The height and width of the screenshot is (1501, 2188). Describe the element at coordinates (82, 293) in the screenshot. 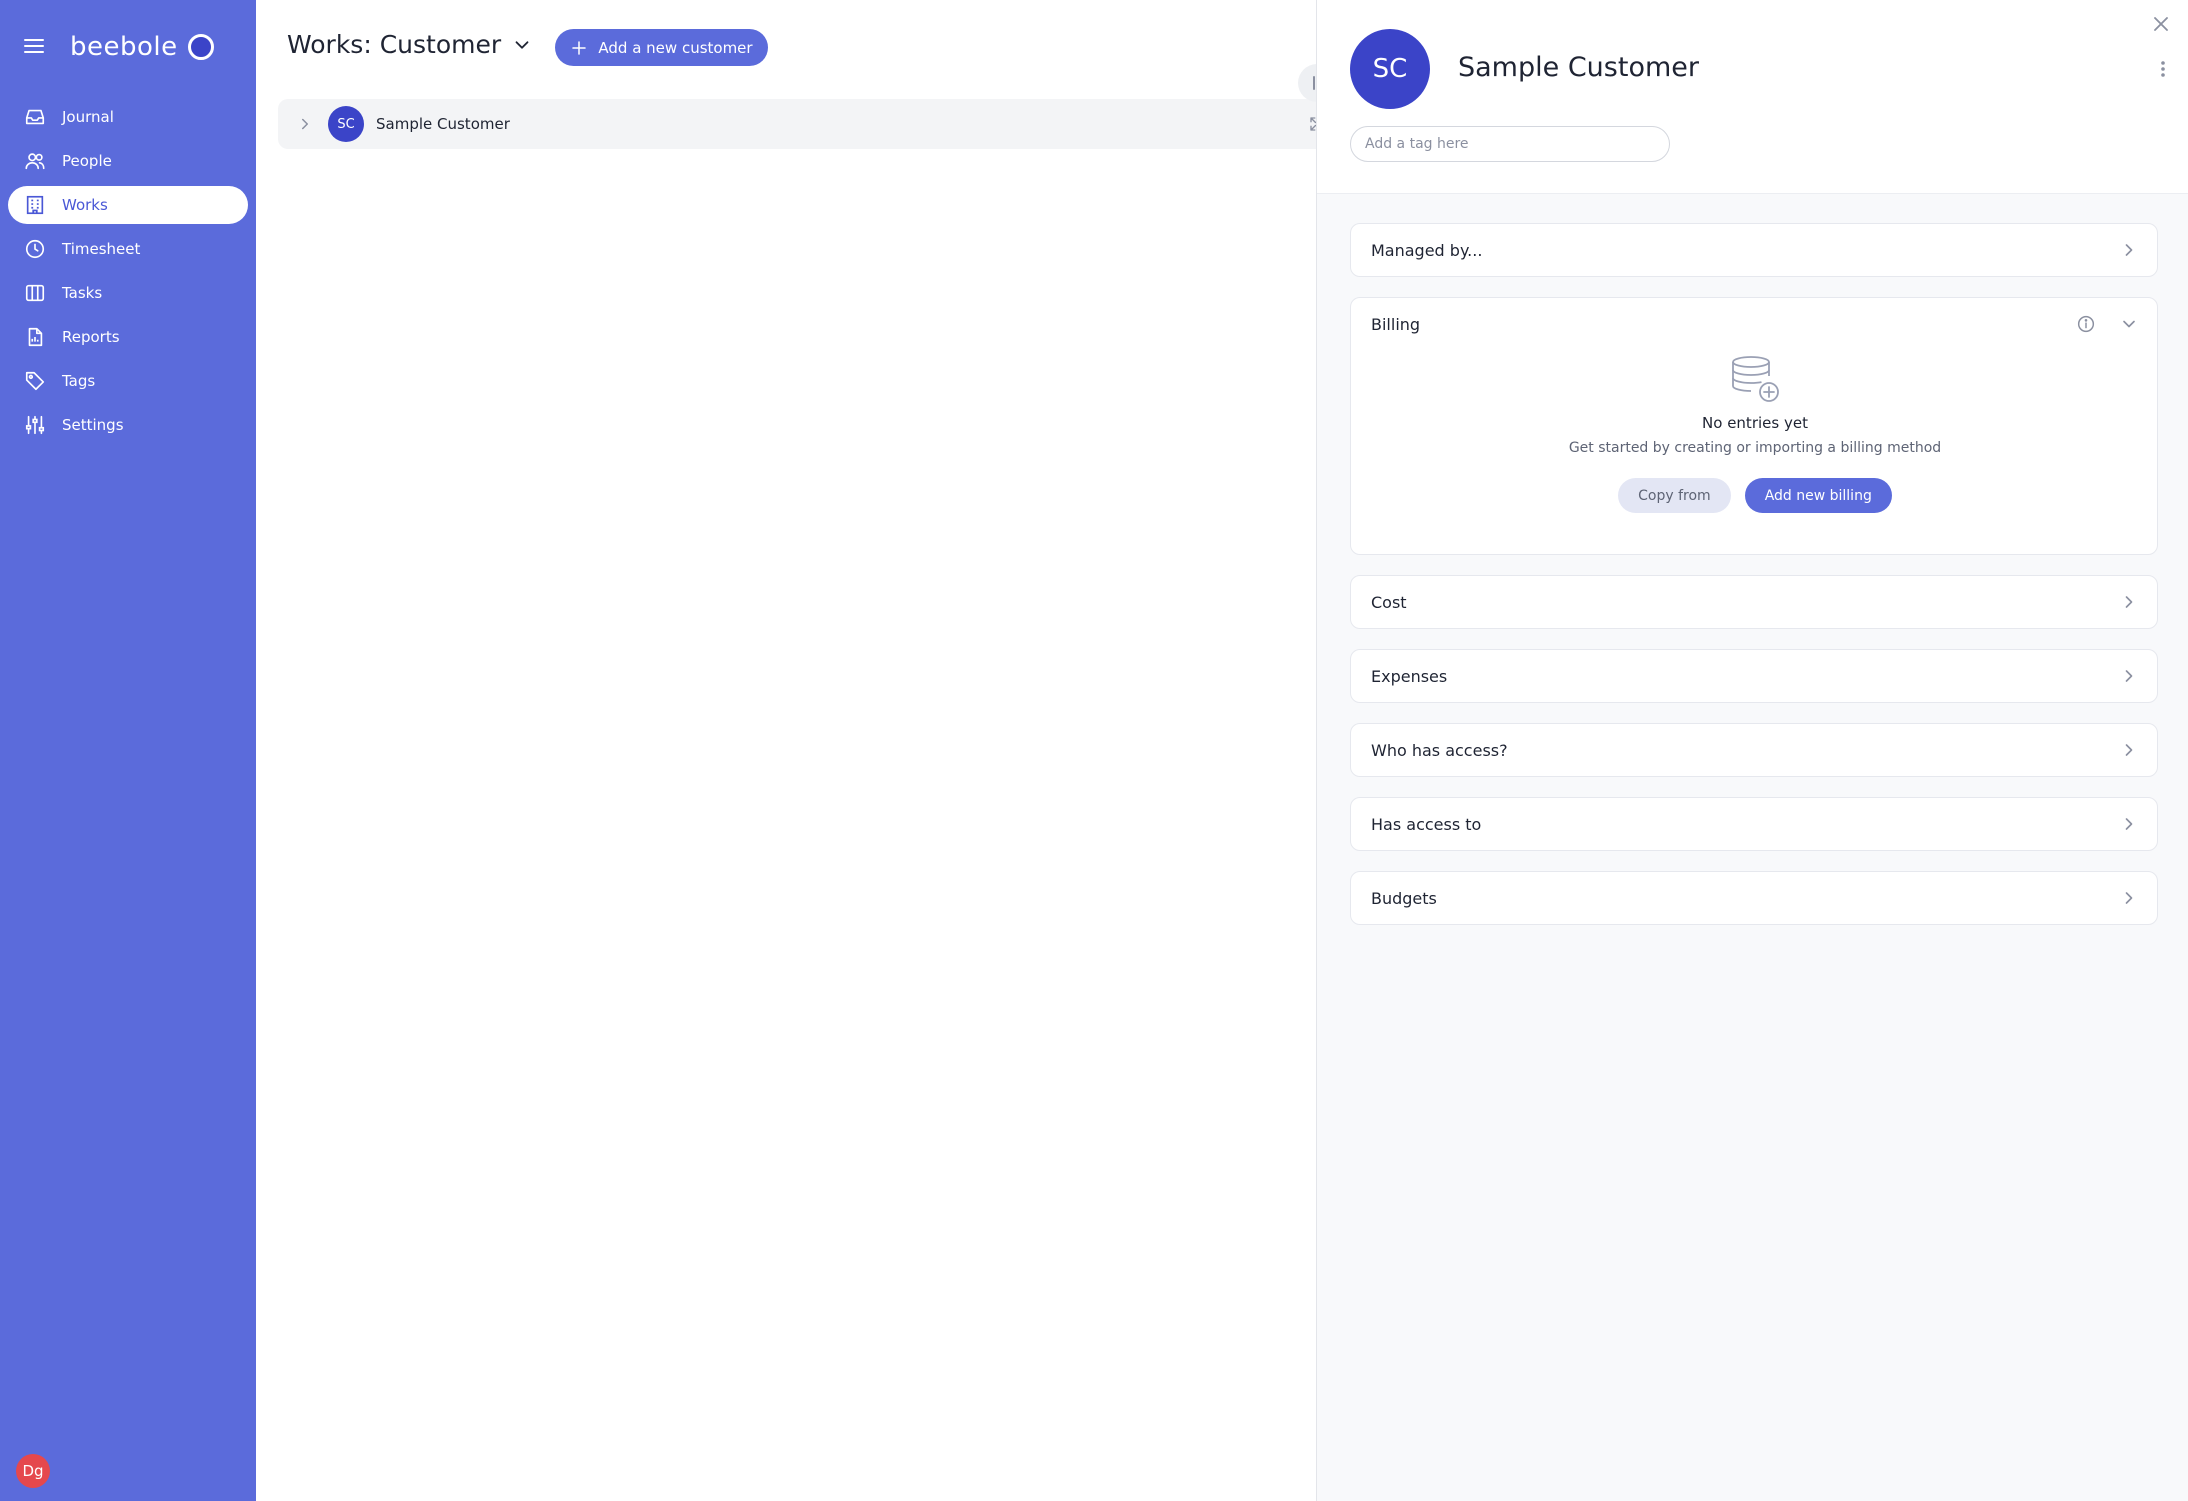

I see `sidebar-item-label: Tasks` at that location.